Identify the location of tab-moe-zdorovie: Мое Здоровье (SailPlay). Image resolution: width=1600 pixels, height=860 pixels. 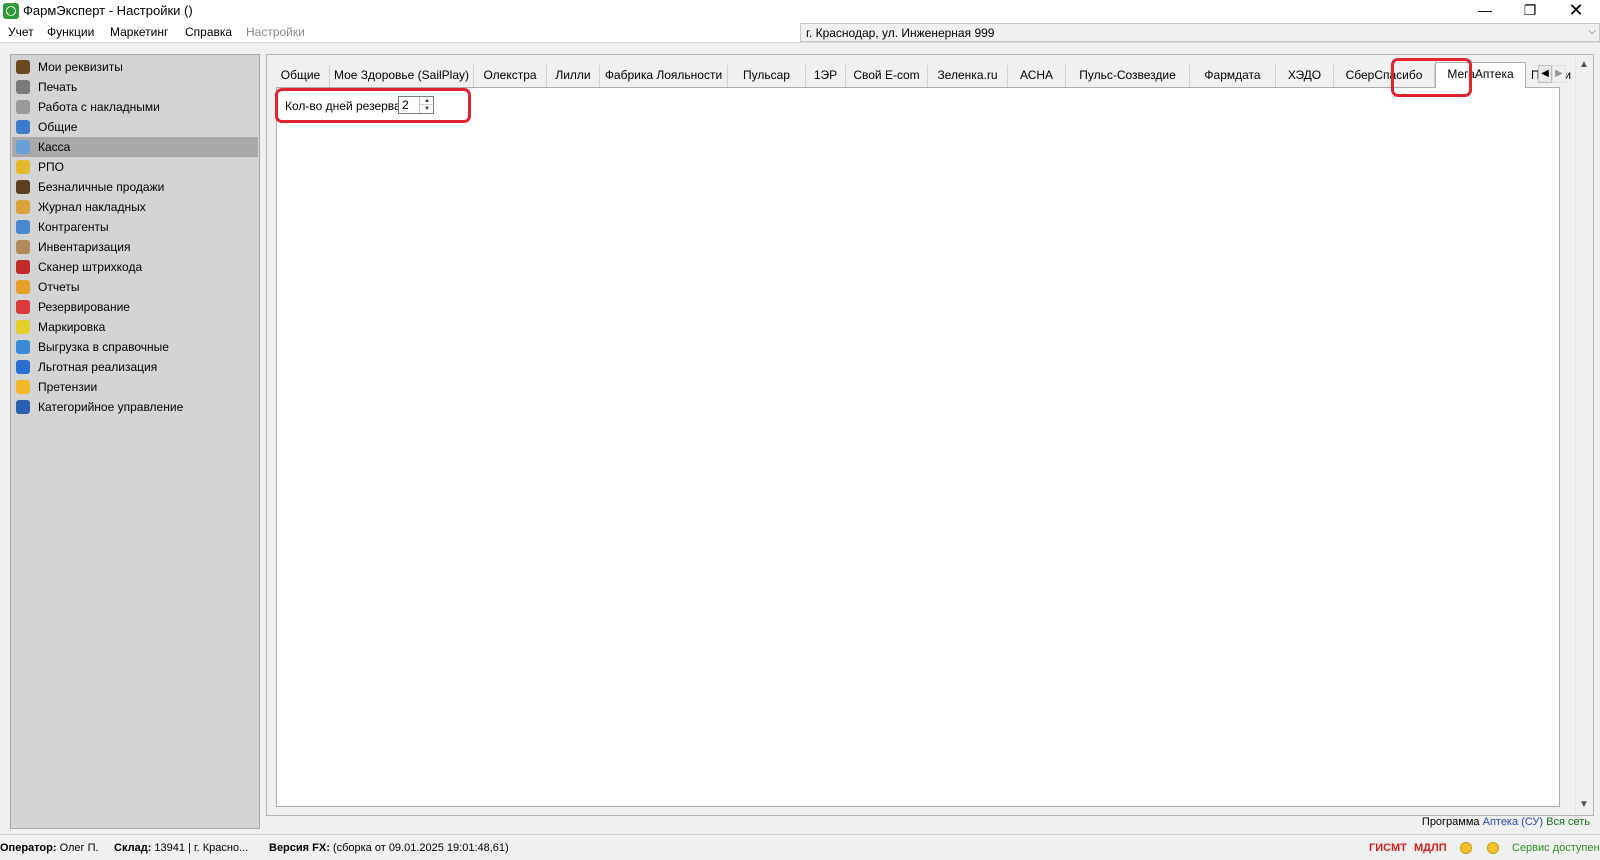
(402, 76).